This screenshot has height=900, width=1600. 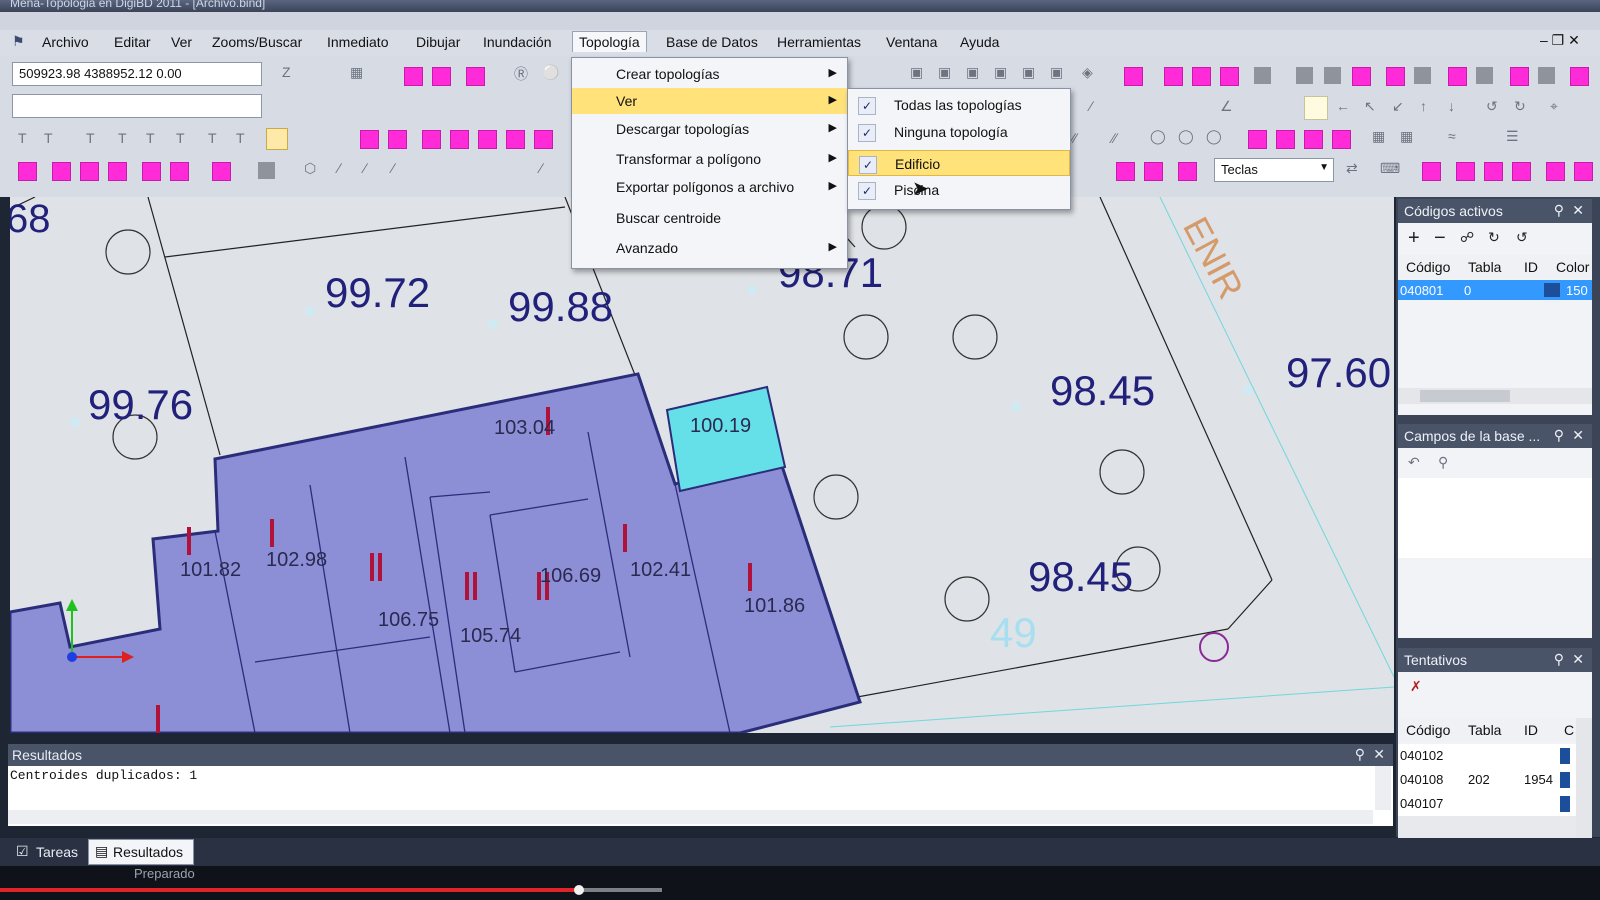 I want to click on table-row: 040102, so click(x=1487, y=756).